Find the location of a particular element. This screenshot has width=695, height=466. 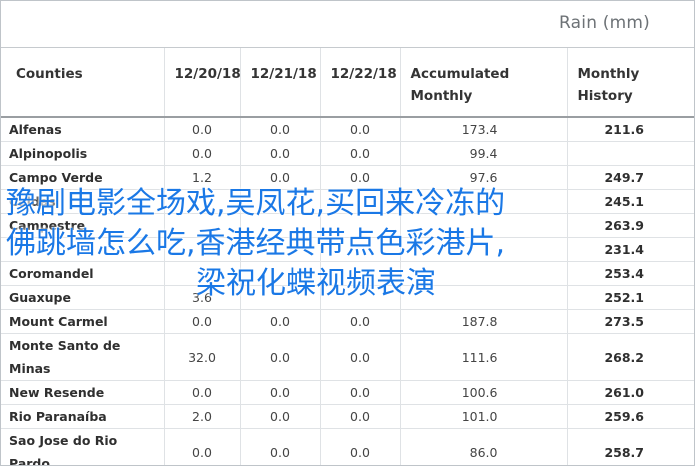

col-header-monthly-history: Monthly History is located at coordinates (630, 83).